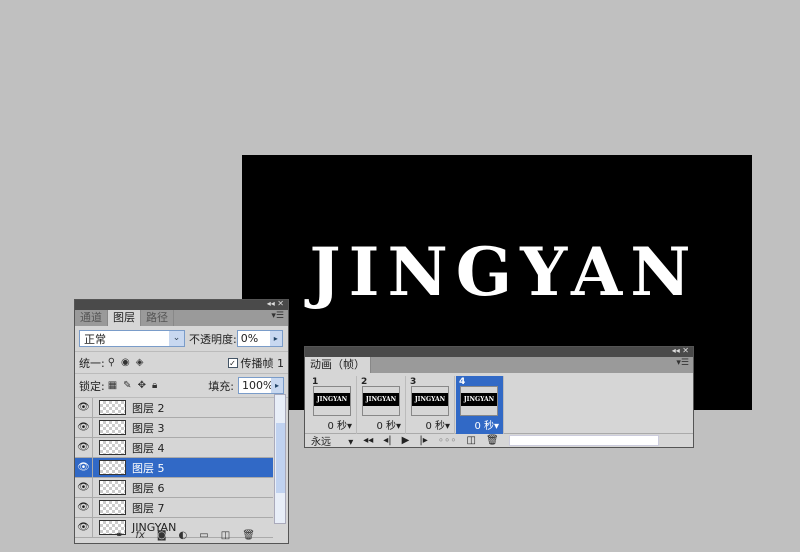 The image size is (800, 552). What do you see at coordinates (174, 447) in the screenshot?
I see `layer-row: 👁︎ 图层 4` at bounding box center [174, 447].